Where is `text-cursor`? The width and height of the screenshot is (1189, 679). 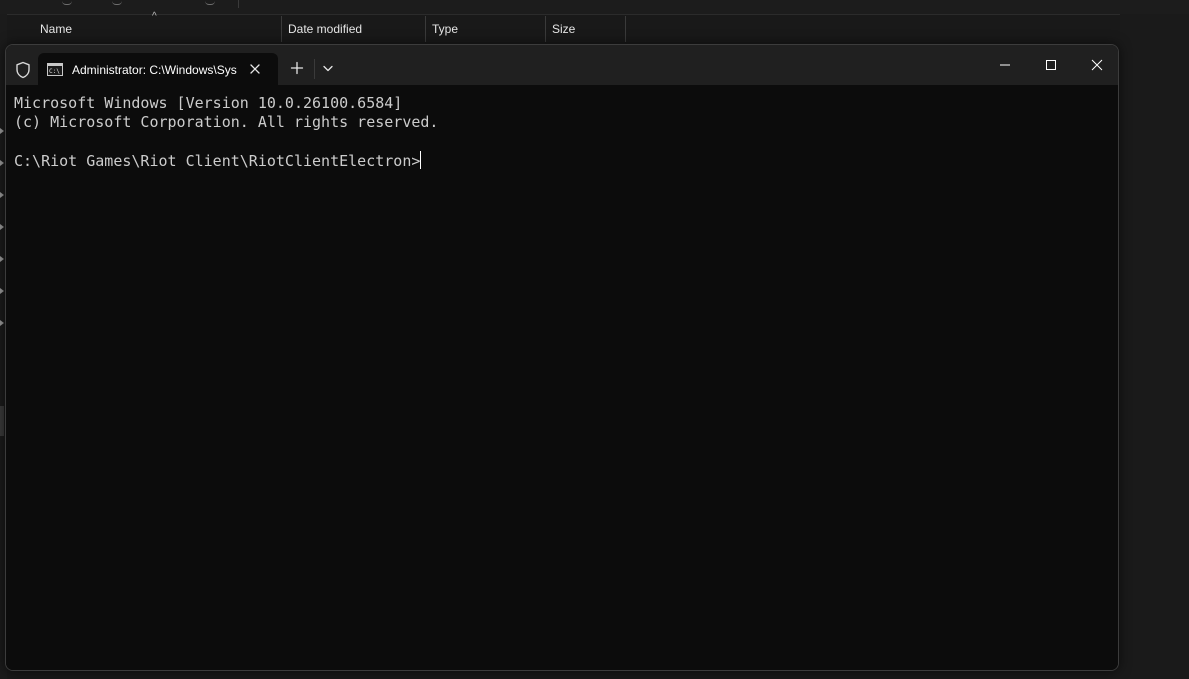 text-cursor is located at coordinates (421, 160).